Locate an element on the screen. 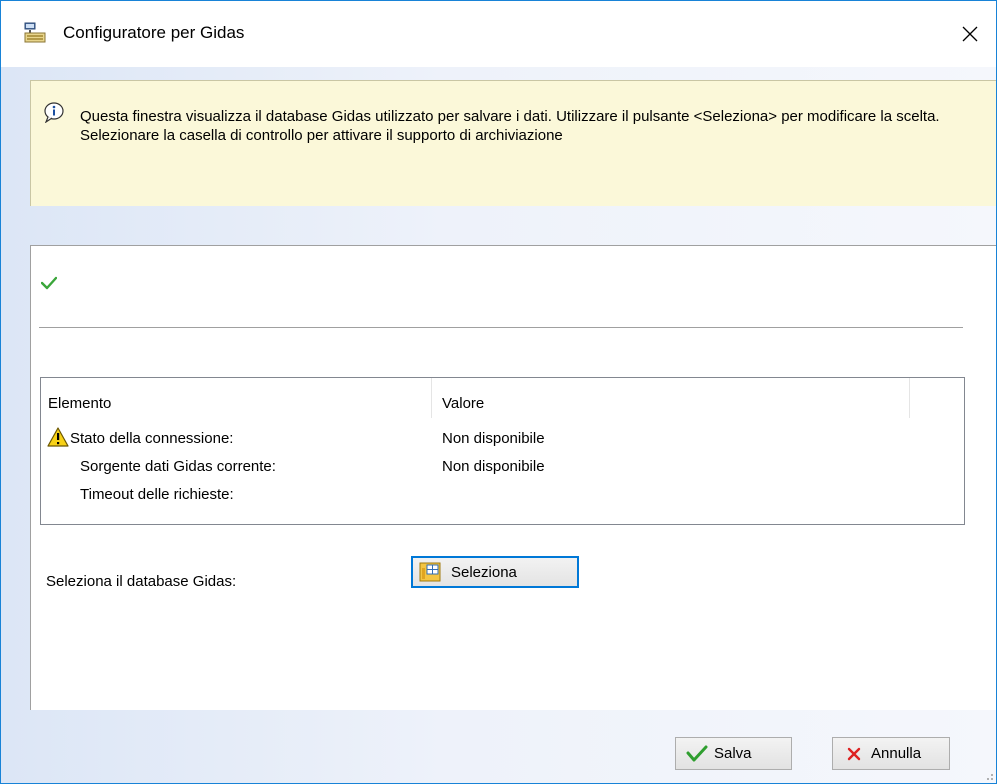  select-database-button: Seleziona is located at coordinates (495, 572).